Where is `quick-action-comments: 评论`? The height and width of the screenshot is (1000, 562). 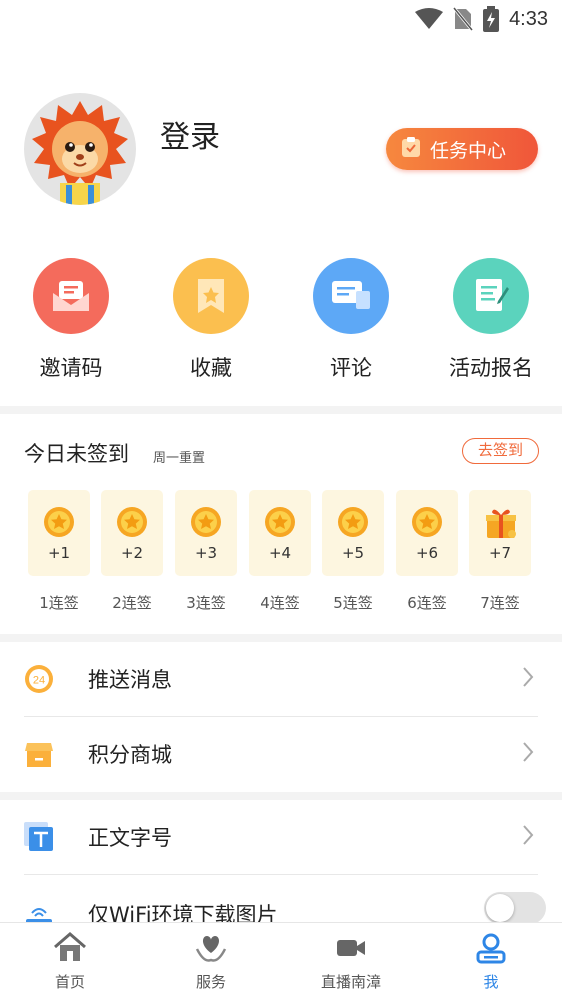 quick-action-comments: 评论 is located at coordinates (351, 320).